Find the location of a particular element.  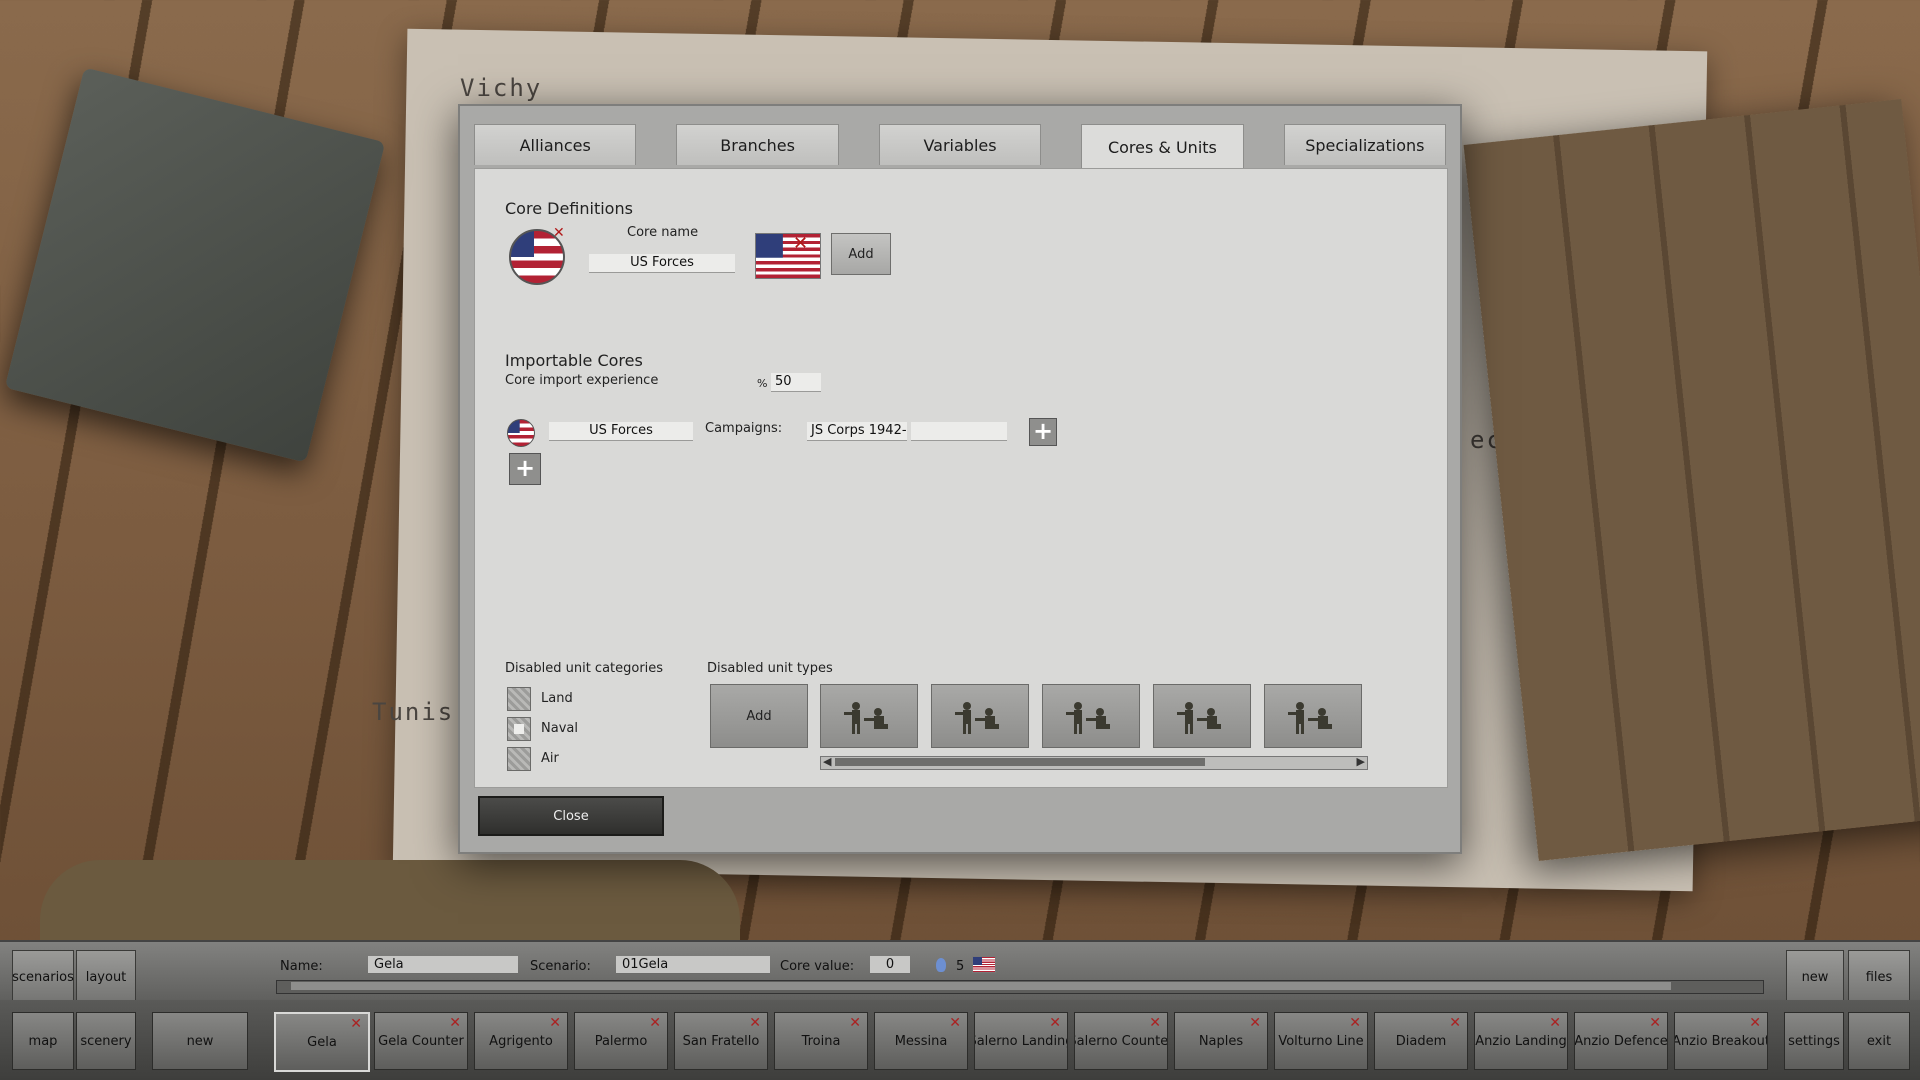

scenario-tab-label: Naples is located at coordinates (1221, 1041).